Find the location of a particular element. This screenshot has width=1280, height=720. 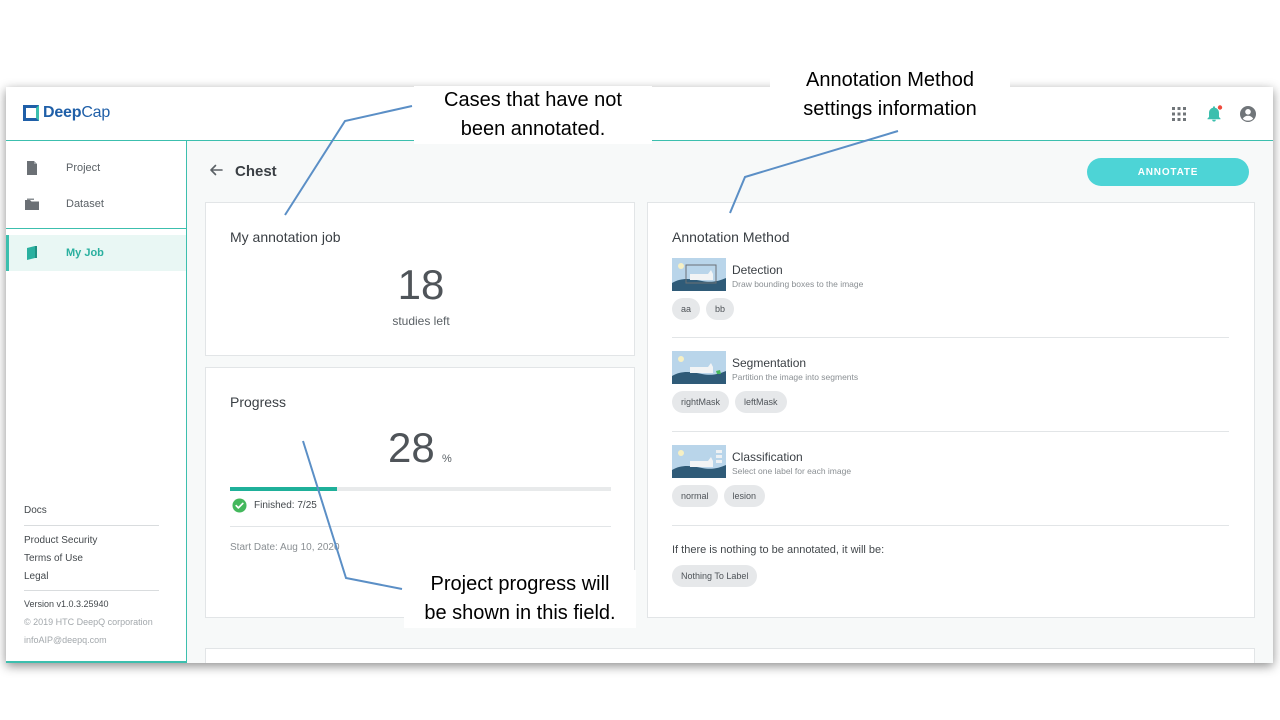

annotate-button: ANNOTATE is located at coordinates (1168, 172).